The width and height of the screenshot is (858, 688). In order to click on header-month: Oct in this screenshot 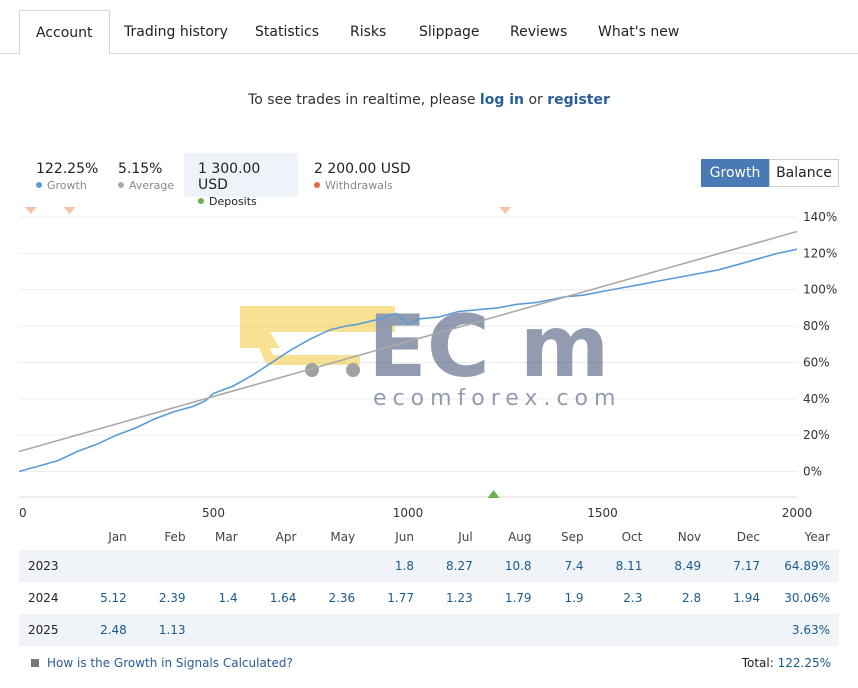, I will do `click(632, 537)`.